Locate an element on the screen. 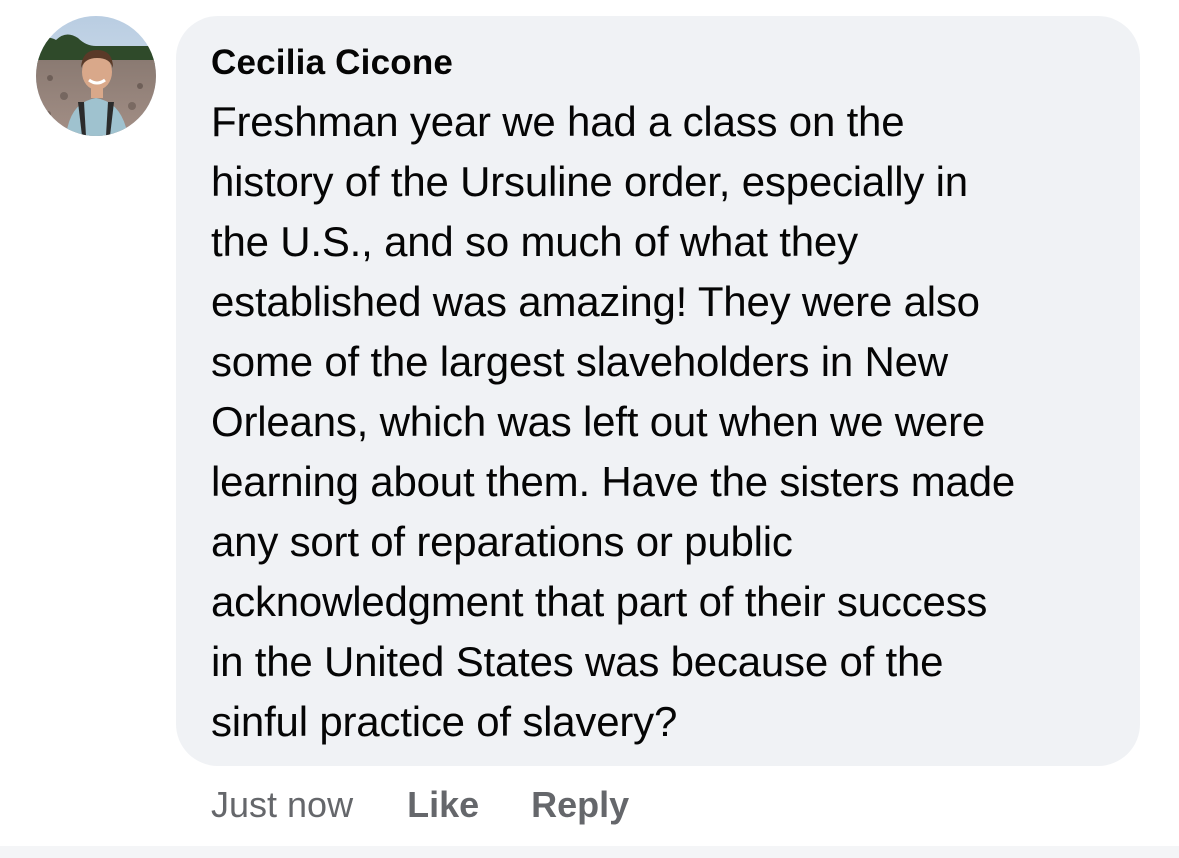  comment-actions: Just now Like Reply is located at coordinates (446, 805).